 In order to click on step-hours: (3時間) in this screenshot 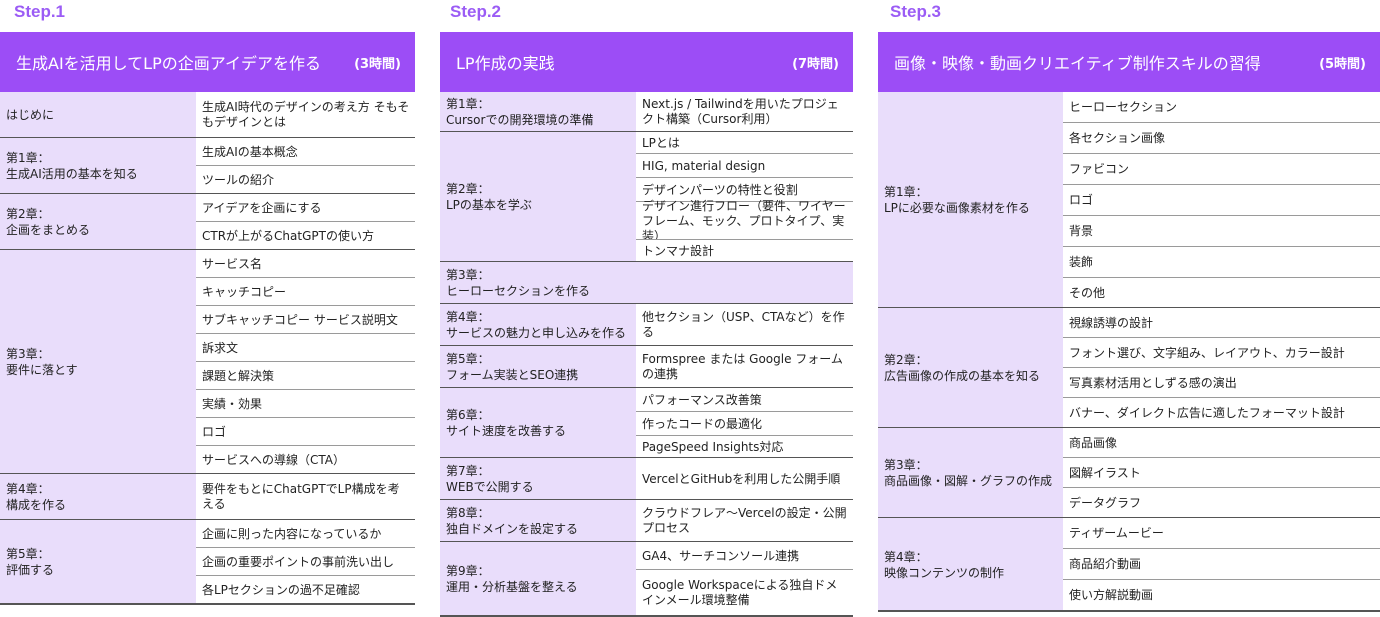, I will do `click(377, 64)`.